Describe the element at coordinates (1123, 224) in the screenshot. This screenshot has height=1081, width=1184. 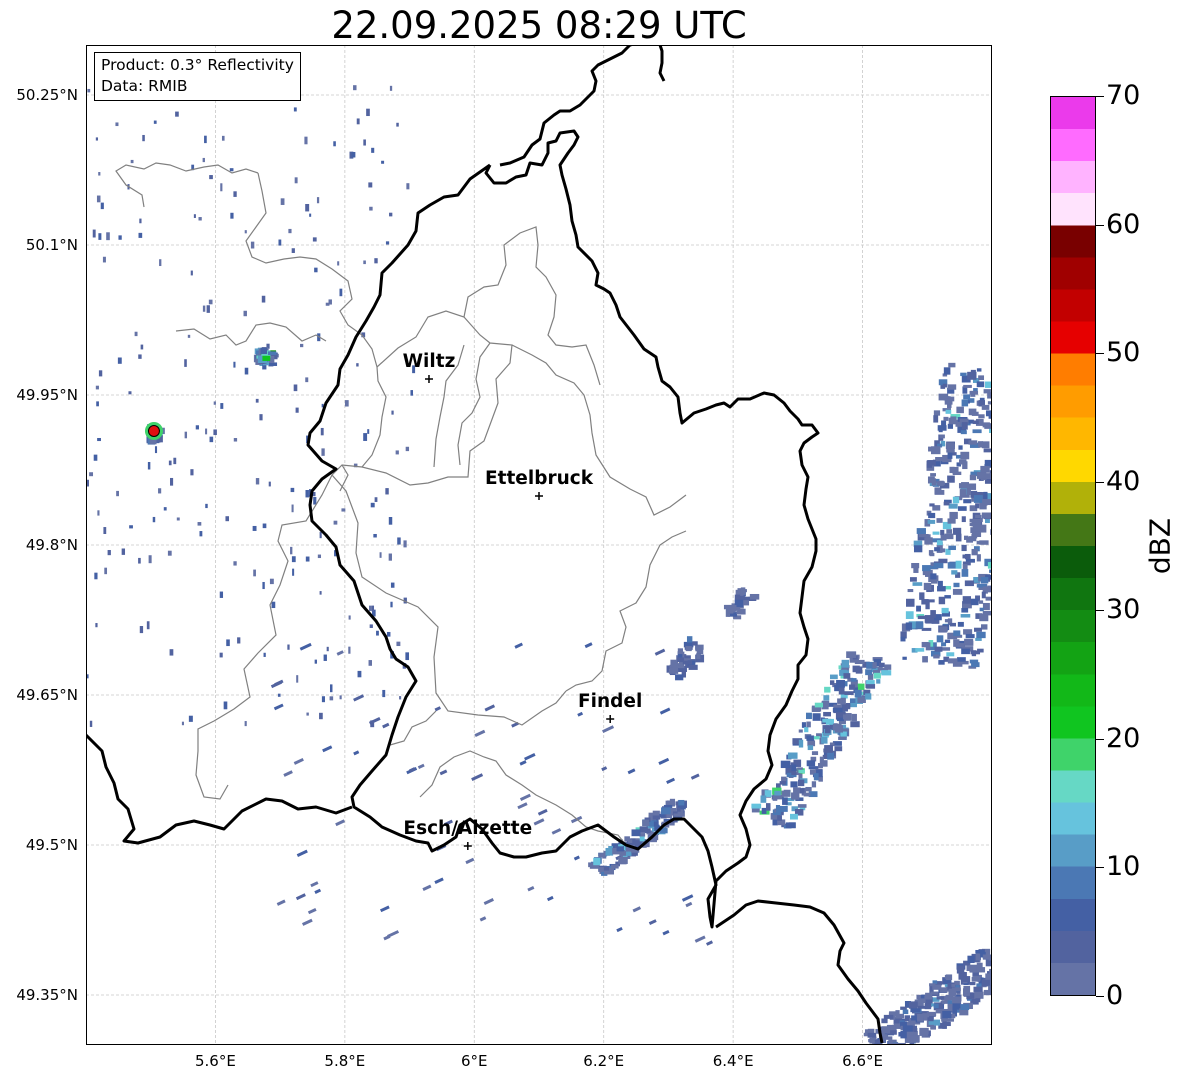
I see `colorbar-tick-label: 60` at that location.